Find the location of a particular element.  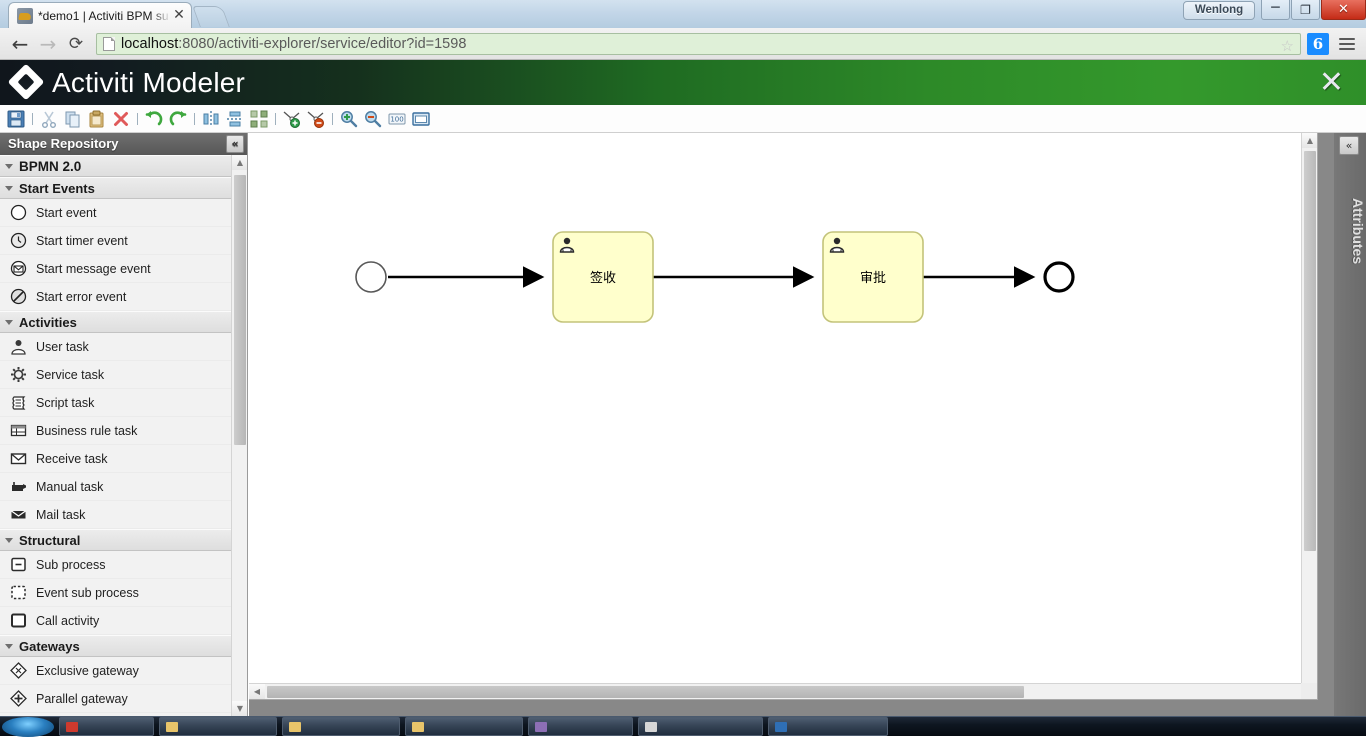

palette-item-manual-task: Manual task is located at coordinates (116, 487).